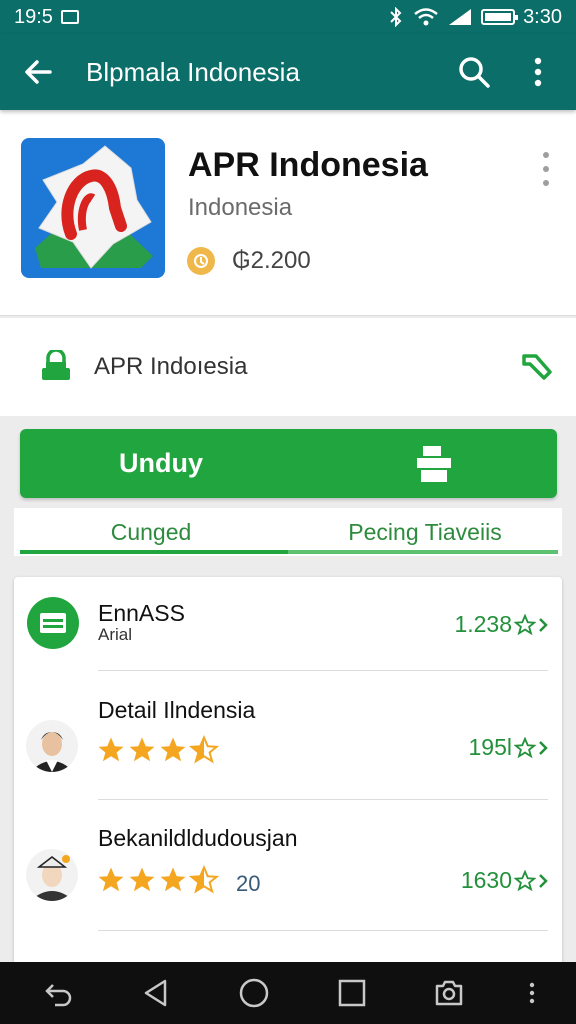 This screenshot has width=576, height=1024. I want to click on list-item: EnnASS Arial 1.238, so click(288, 624).